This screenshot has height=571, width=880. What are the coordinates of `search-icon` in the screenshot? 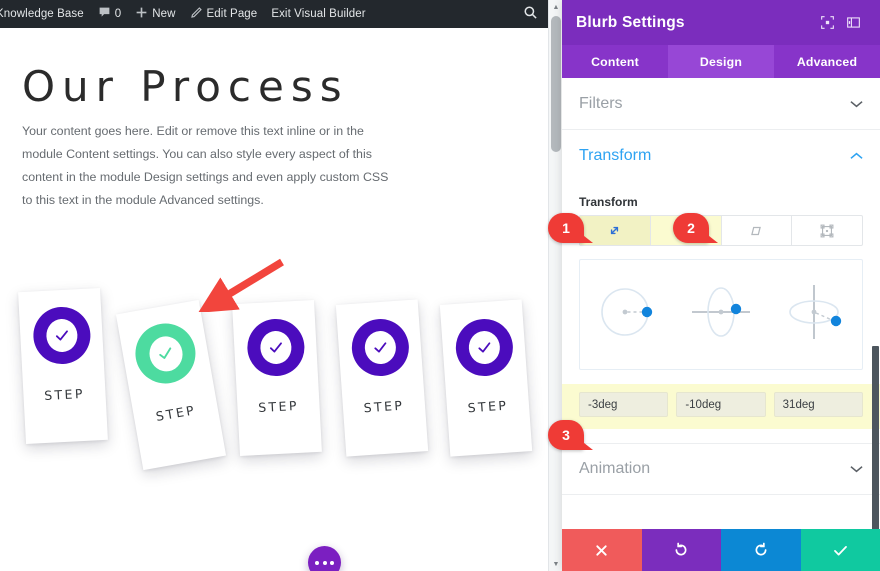 It's located at (530, 14).